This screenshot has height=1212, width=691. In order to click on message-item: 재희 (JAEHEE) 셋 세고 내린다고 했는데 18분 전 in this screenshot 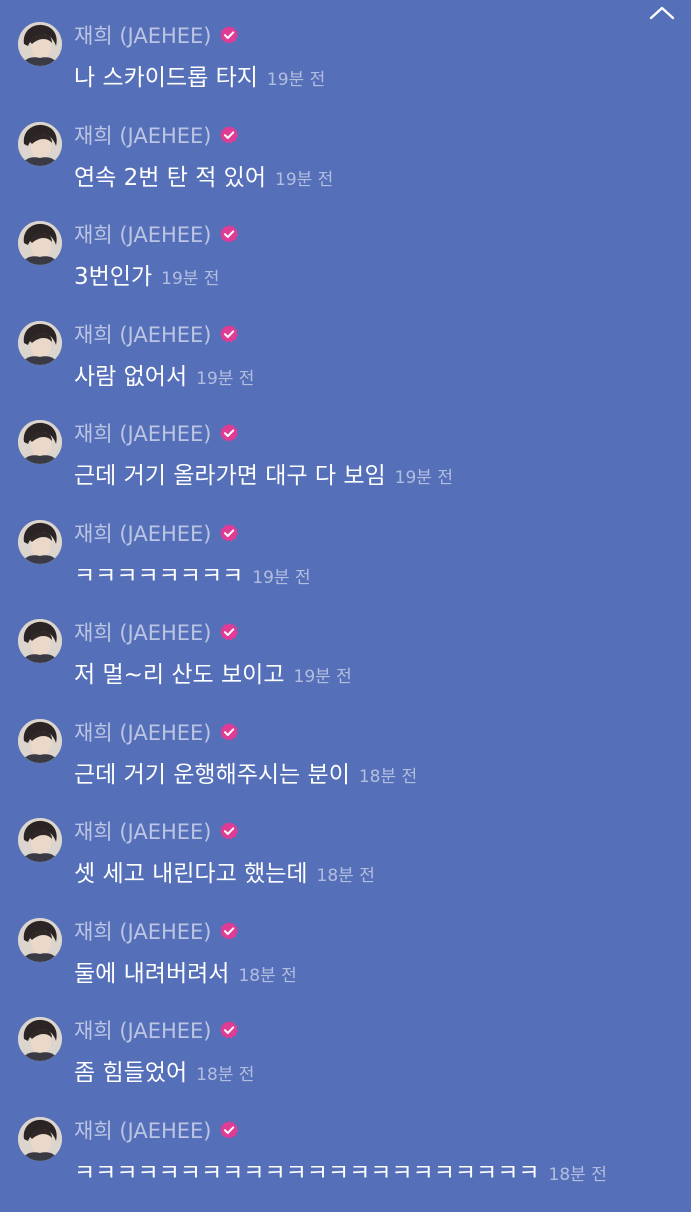, I will do `click(345, 864)`.